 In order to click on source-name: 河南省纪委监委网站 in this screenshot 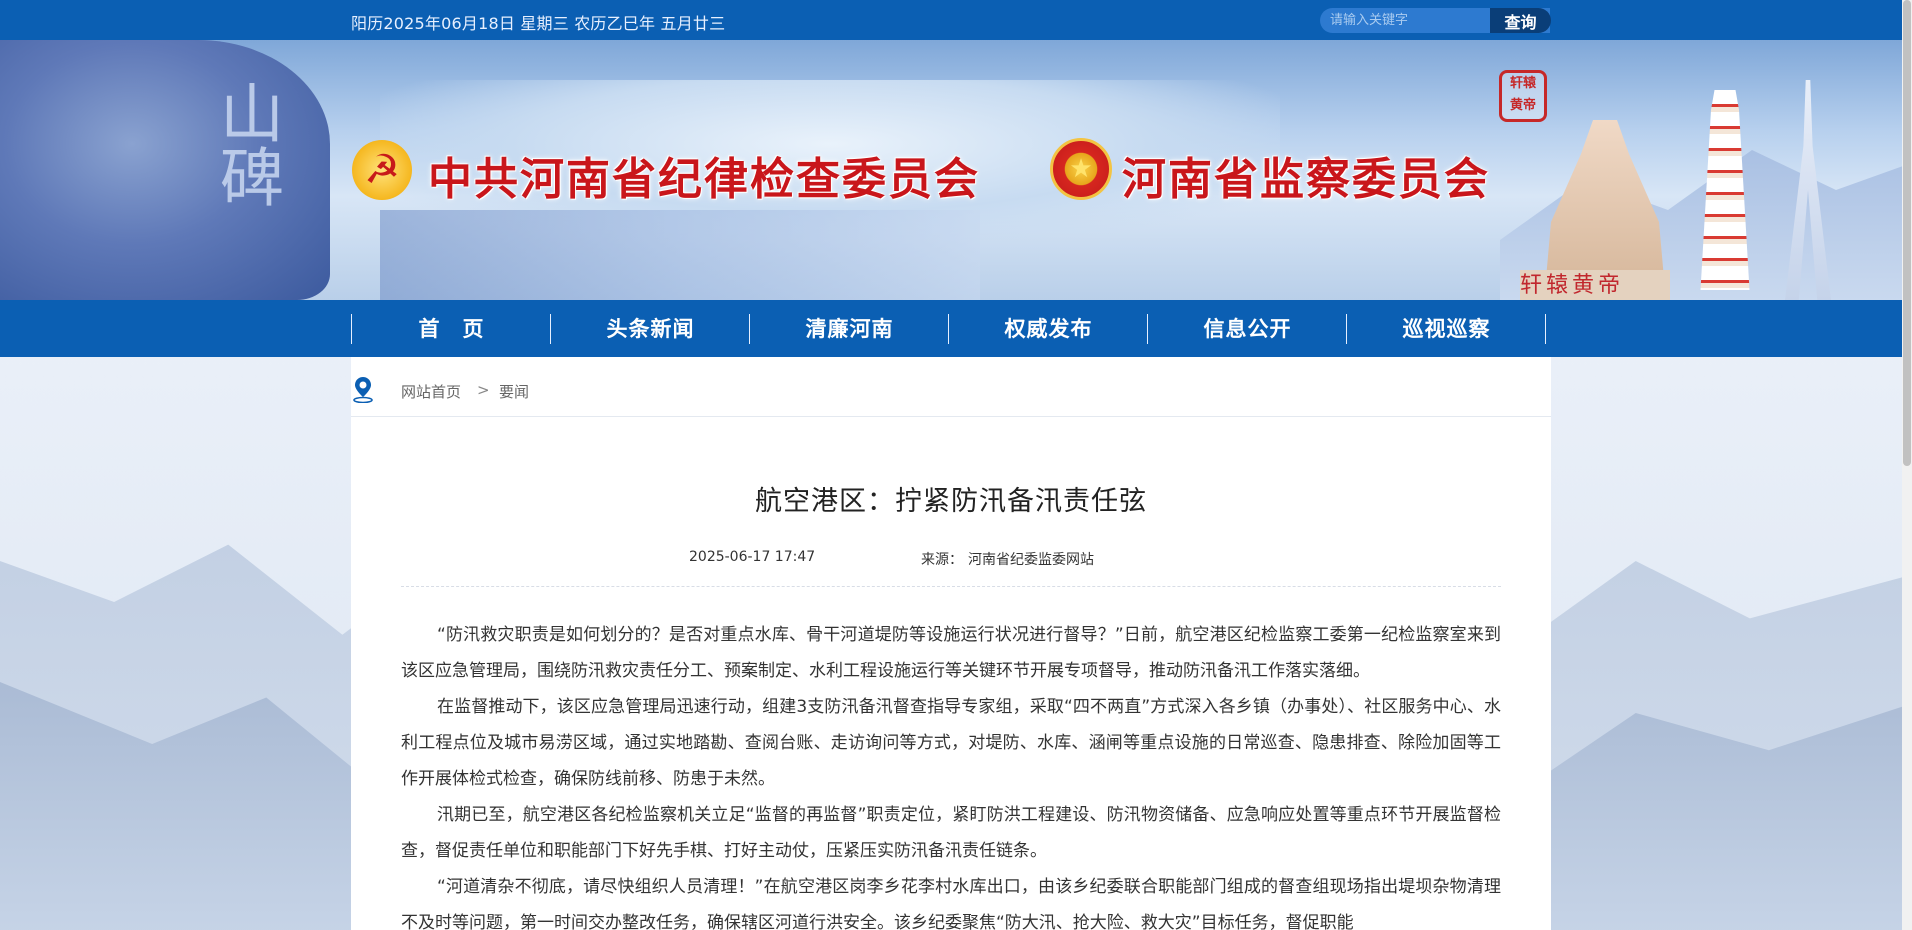, I will do `click(1031, 560)`.